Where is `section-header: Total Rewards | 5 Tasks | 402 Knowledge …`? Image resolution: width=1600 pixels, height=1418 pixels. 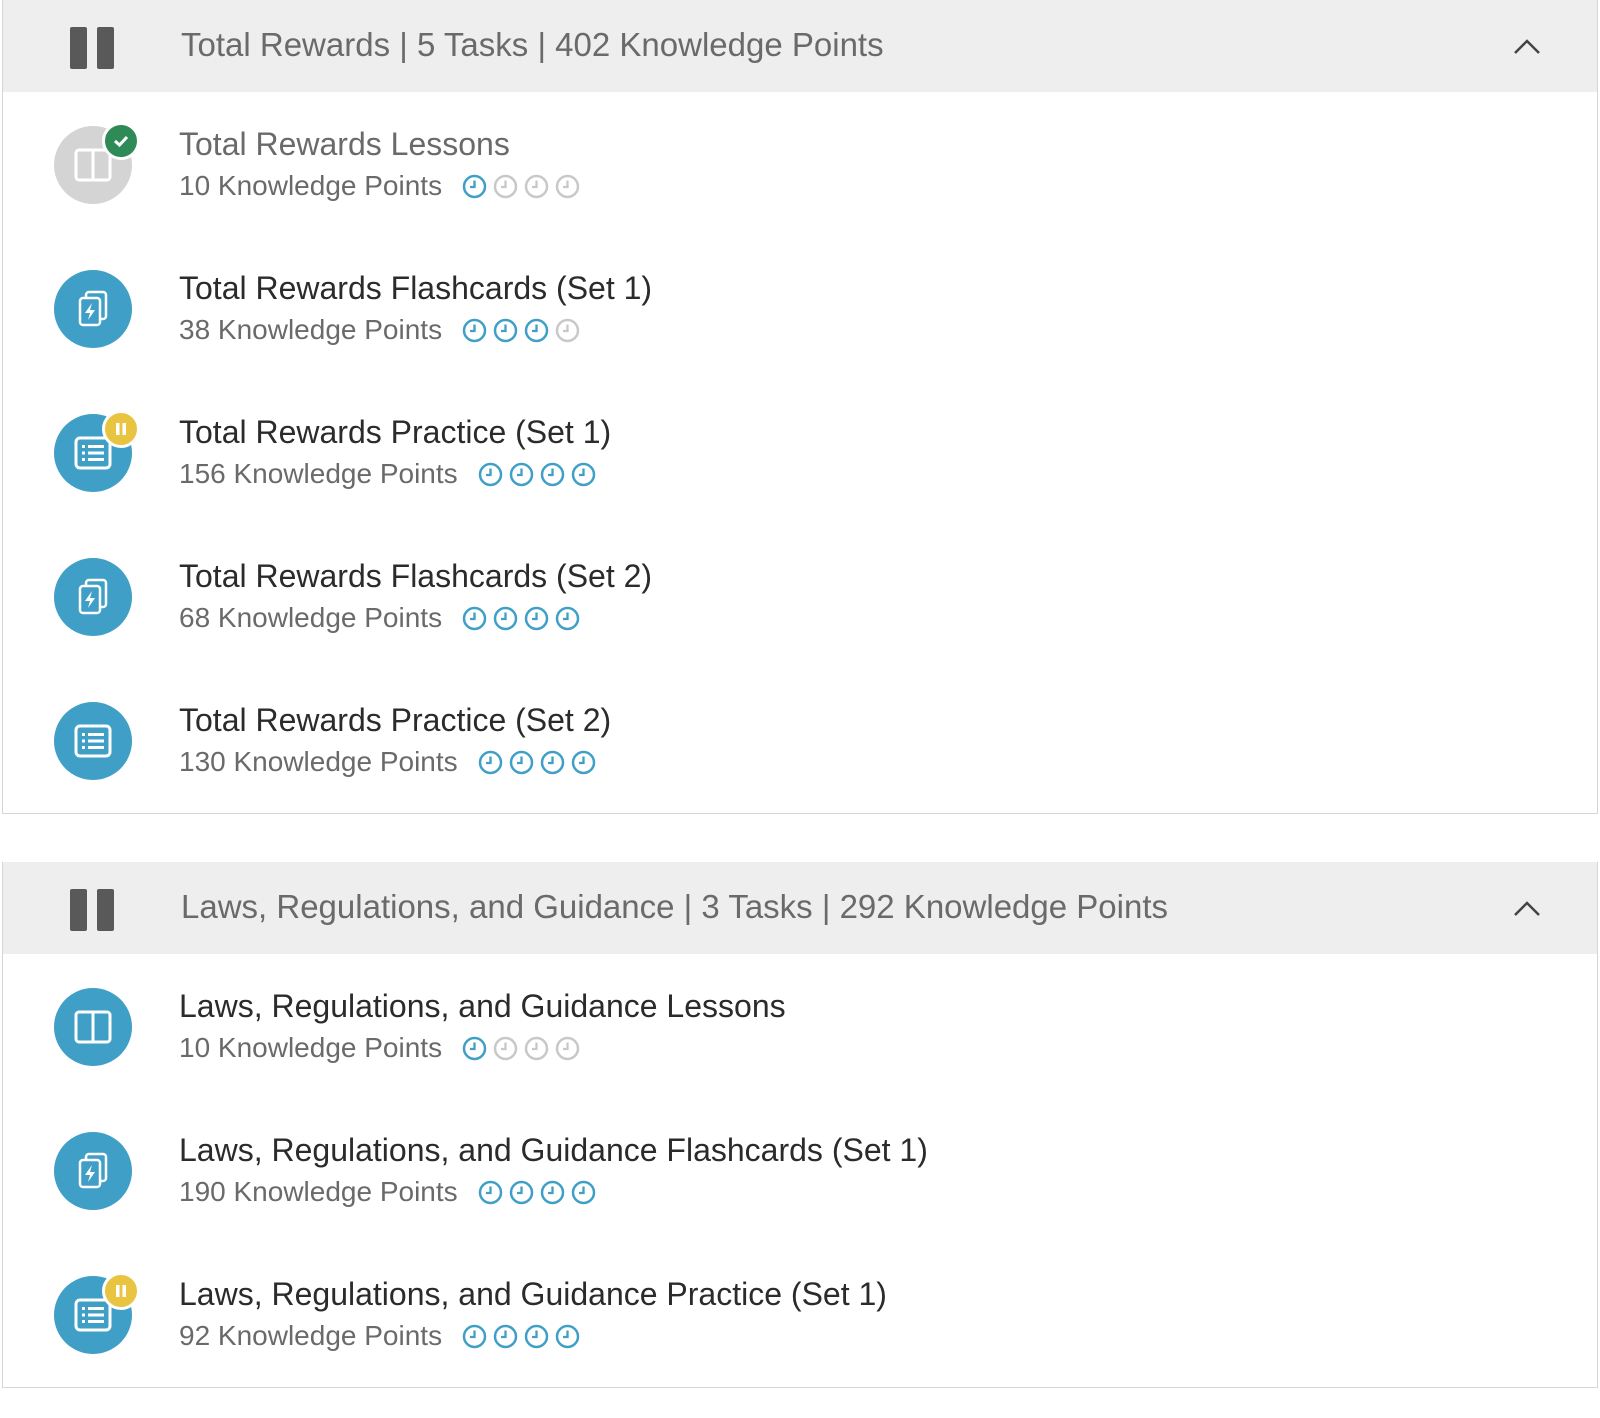
section-header: Total Rewards | 5 Tasks | 402 Knowledge … is located at coordinates (800, 46).